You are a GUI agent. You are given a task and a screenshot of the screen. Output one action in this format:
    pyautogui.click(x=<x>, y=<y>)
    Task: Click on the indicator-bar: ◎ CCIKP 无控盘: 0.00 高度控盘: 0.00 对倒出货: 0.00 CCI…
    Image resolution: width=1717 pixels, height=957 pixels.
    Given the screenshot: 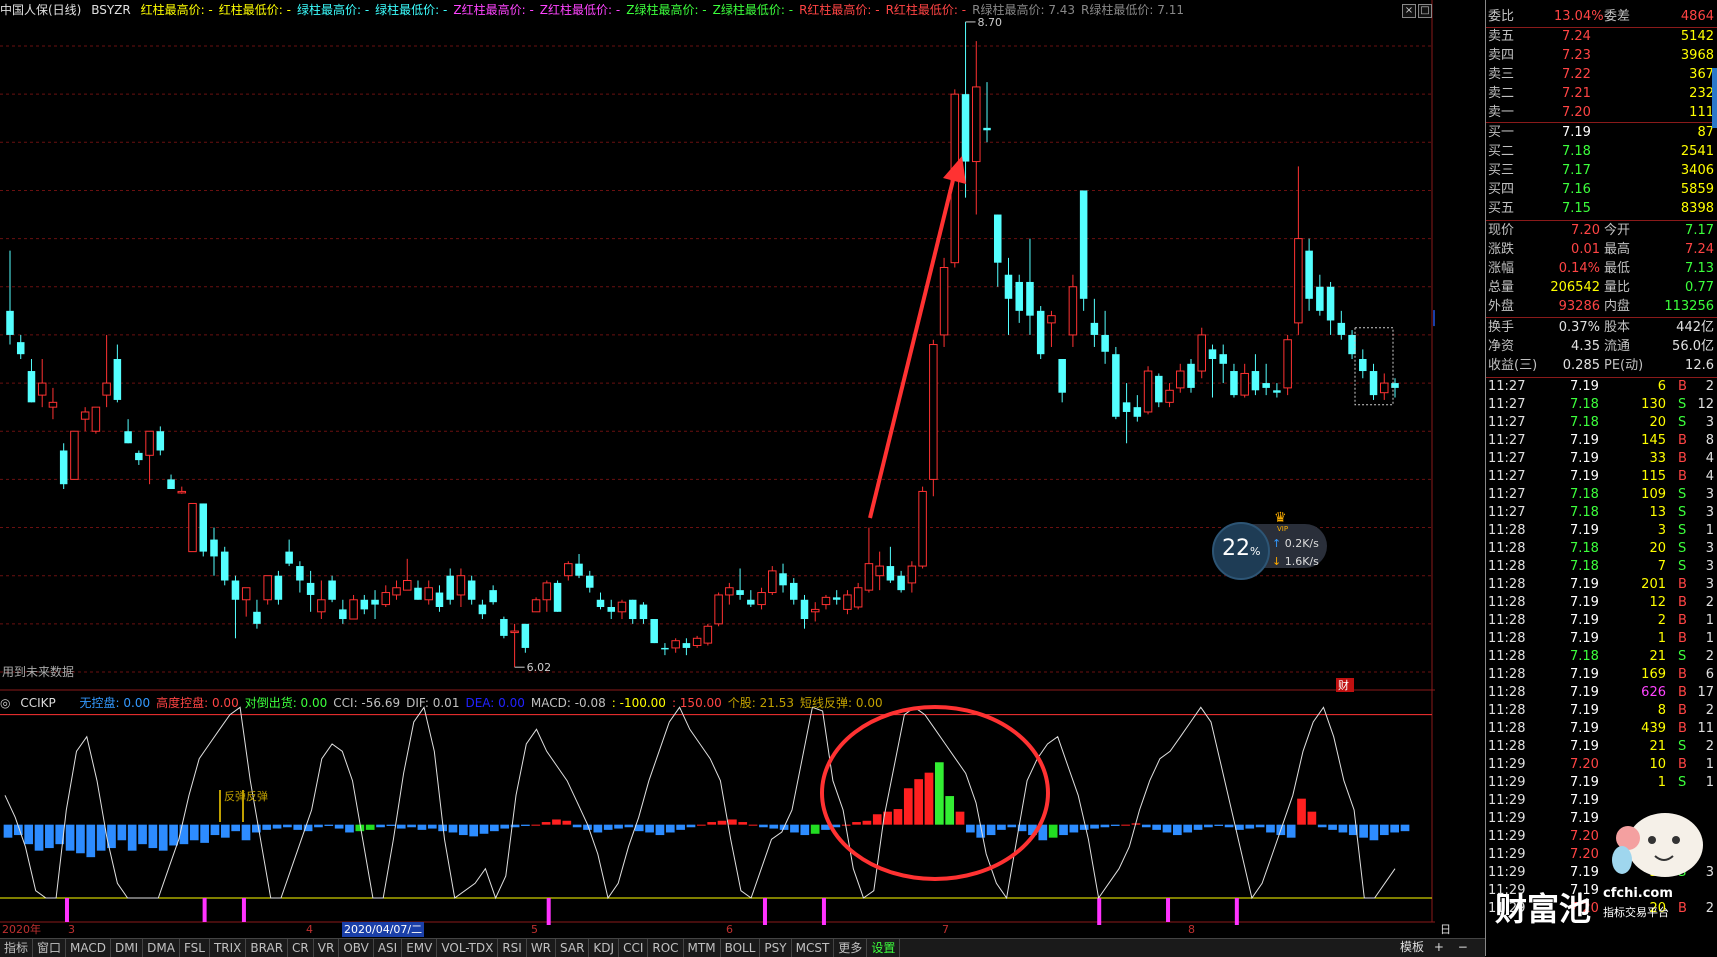 What is the action you would take?
    pyautogui.click(x=715, y=703)
    